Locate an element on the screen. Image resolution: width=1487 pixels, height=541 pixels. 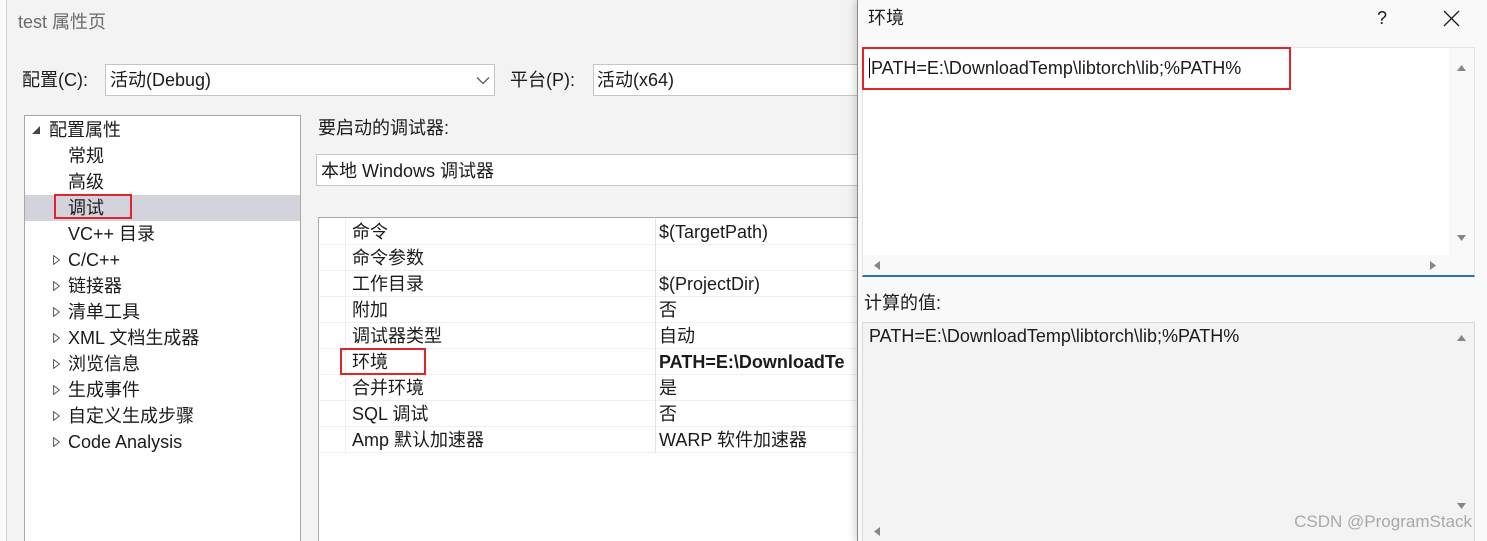
property-row-debugger-type: 调试器类型 自动 is located at coordinates (598, 336).